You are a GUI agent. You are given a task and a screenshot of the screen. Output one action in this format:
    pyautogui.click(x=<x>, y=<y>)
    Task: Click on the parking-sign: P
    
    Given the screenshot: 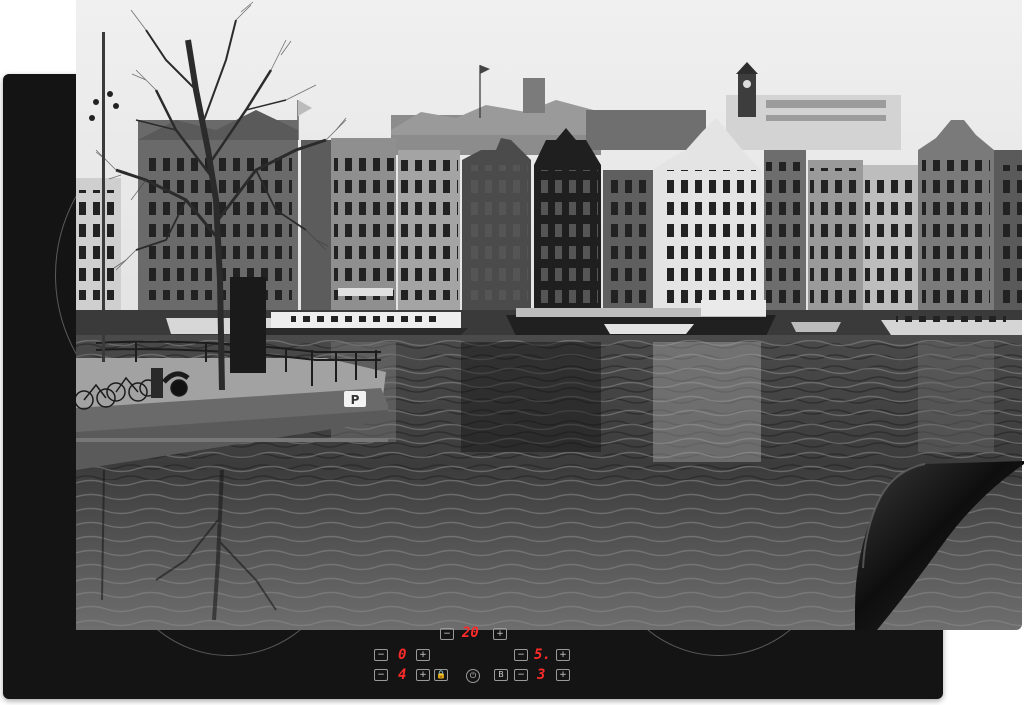 What is the action you would take?
    pyautogui.click(x=355, y=399)
    